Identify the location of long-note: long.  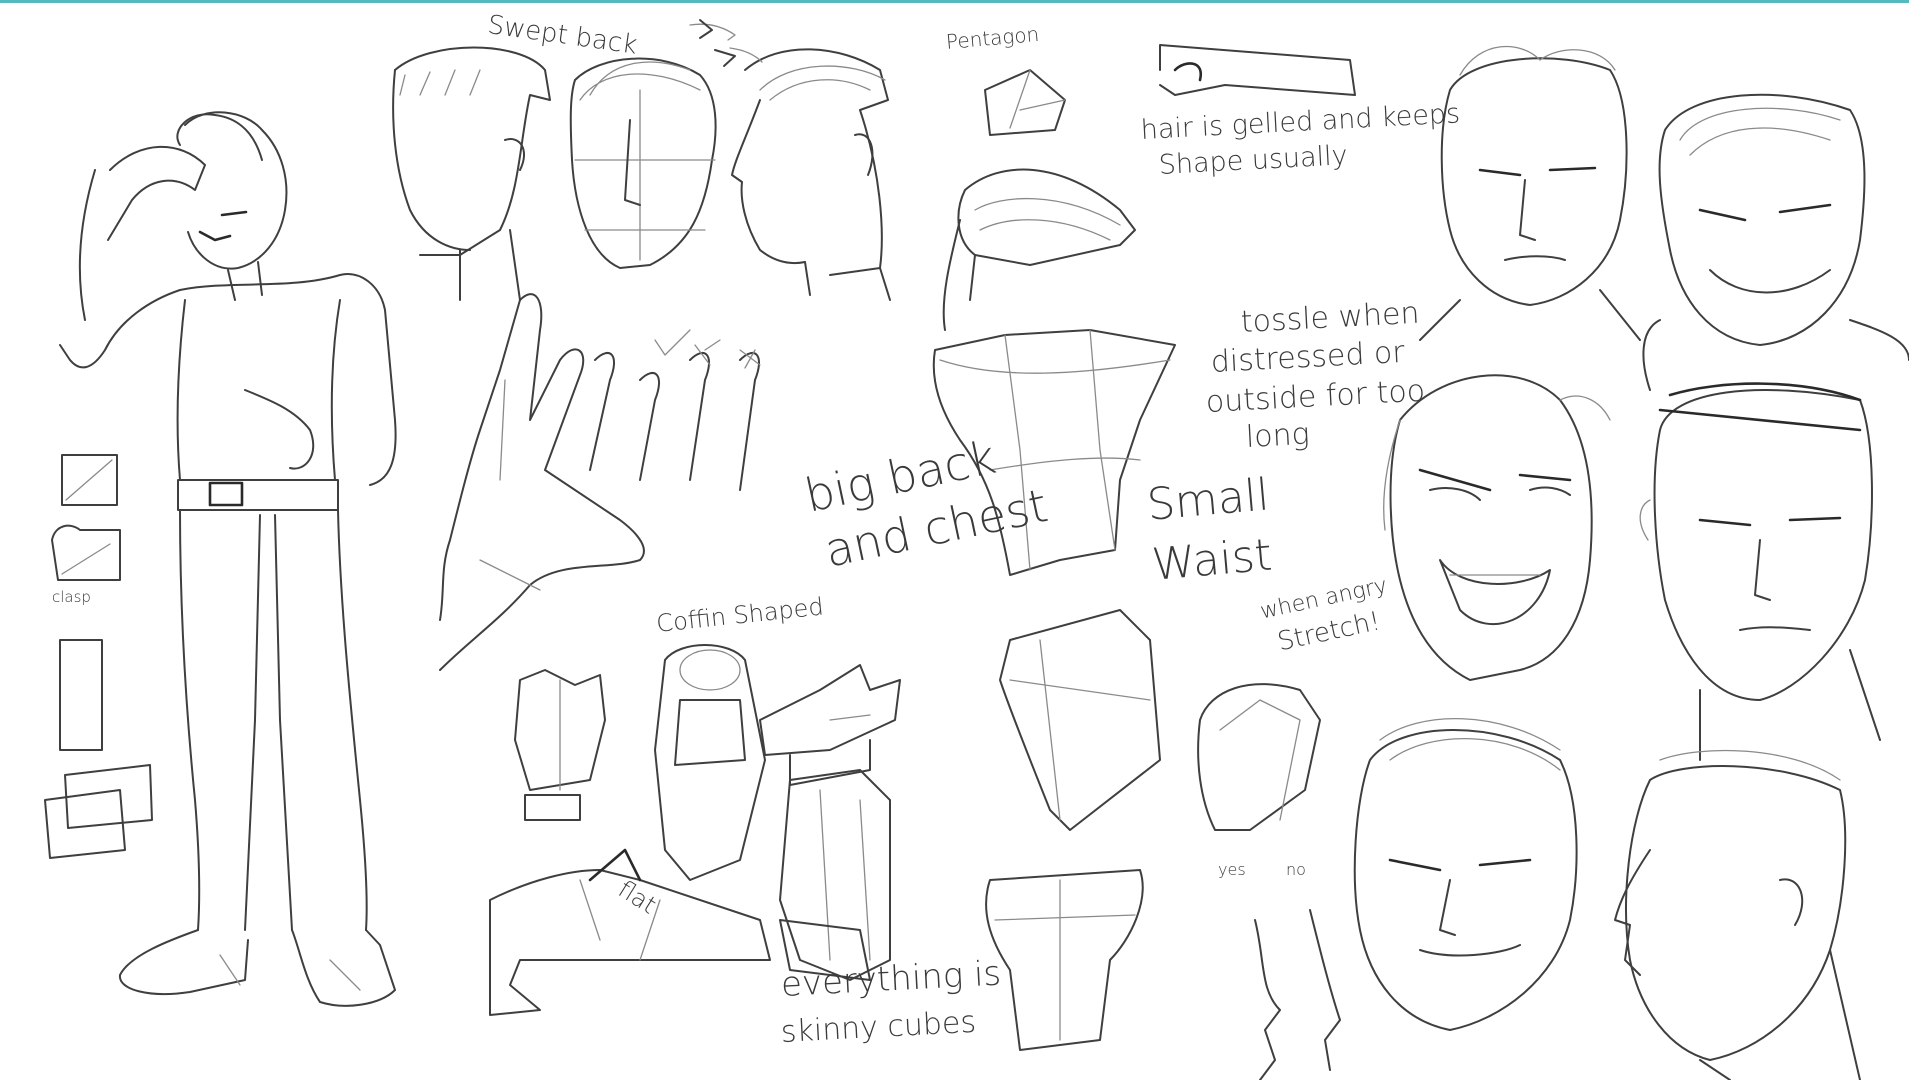
(1278, 435).